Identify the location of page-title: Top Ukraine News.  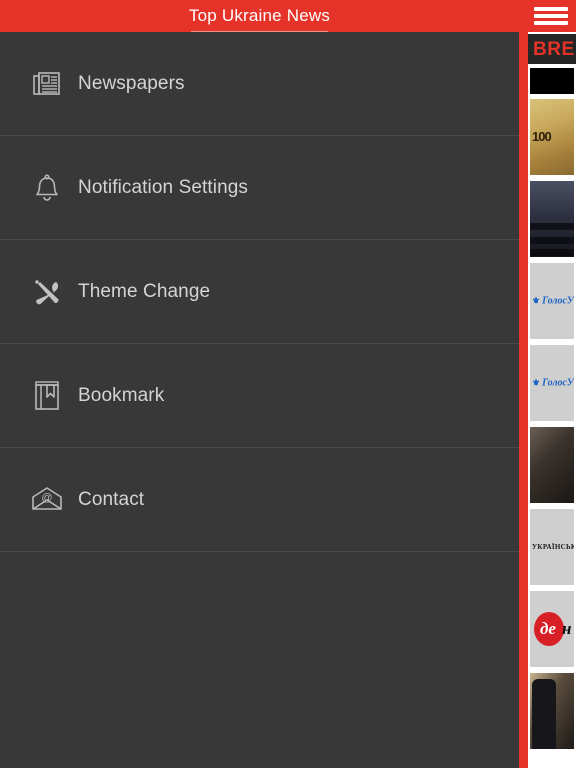
(259, 18).